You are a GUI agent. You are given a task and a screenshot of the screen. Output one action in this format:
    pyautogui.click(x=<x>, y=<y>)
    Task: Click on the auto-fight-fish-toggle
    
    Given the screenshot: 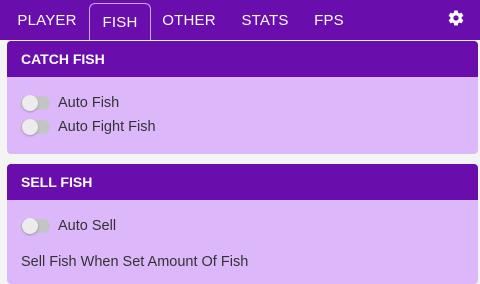 What is the action you would take?
    pyautogui.click(x=35, y=127)
    